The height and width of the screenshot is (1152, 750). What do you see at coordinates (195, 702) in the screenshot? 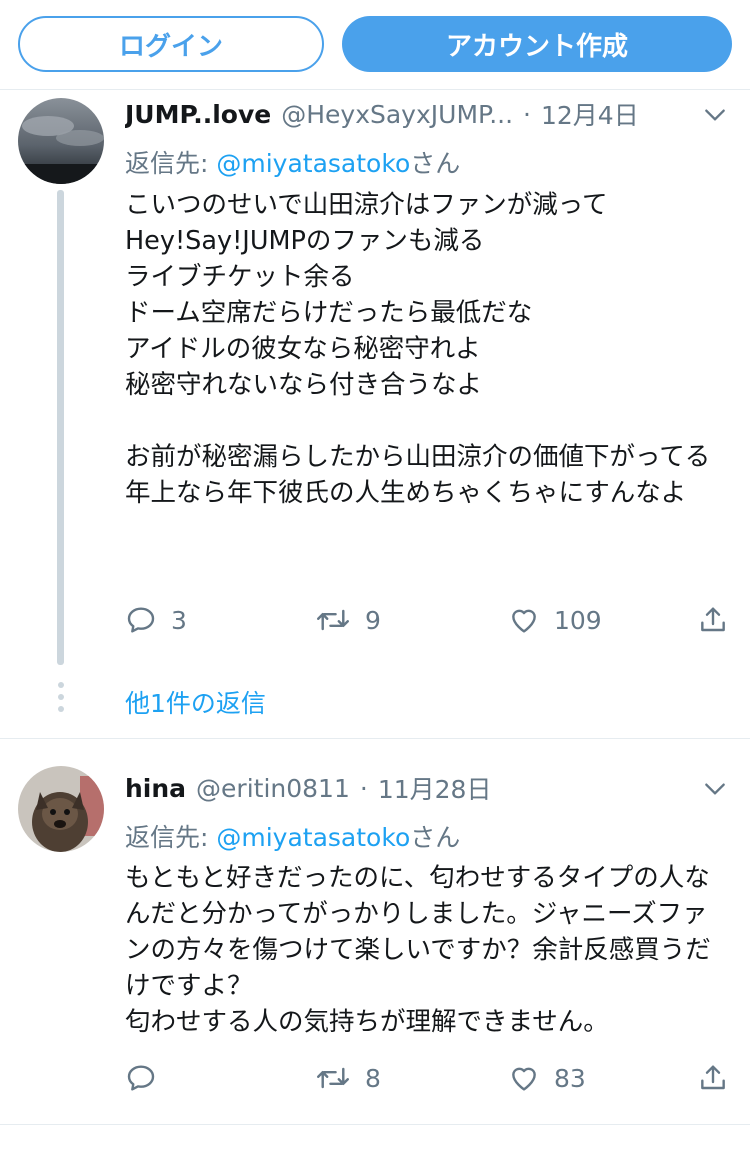
I see `more-replies-link: 他1件の返信` at bounding box center [195, 702].